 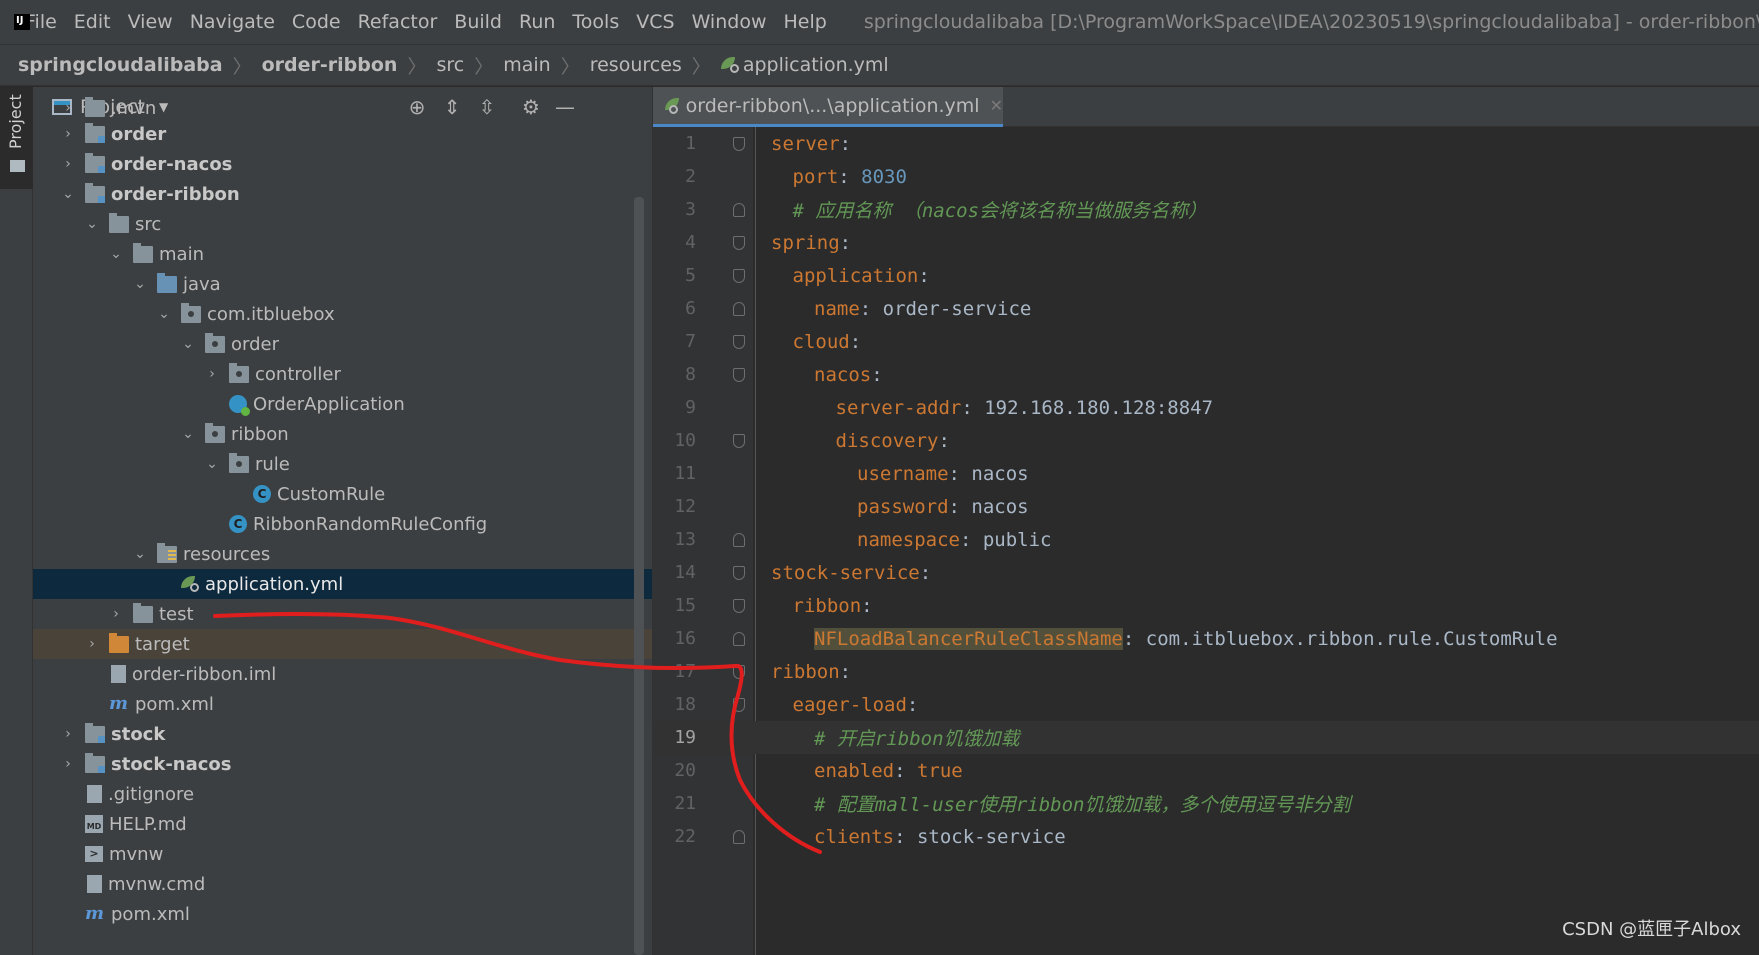 What do you see at coordinates (1206, 737) in the screenshot?
I see `code-line: 19 # 开启ribbon饥饿加载` at bounding box center [1206, 737].